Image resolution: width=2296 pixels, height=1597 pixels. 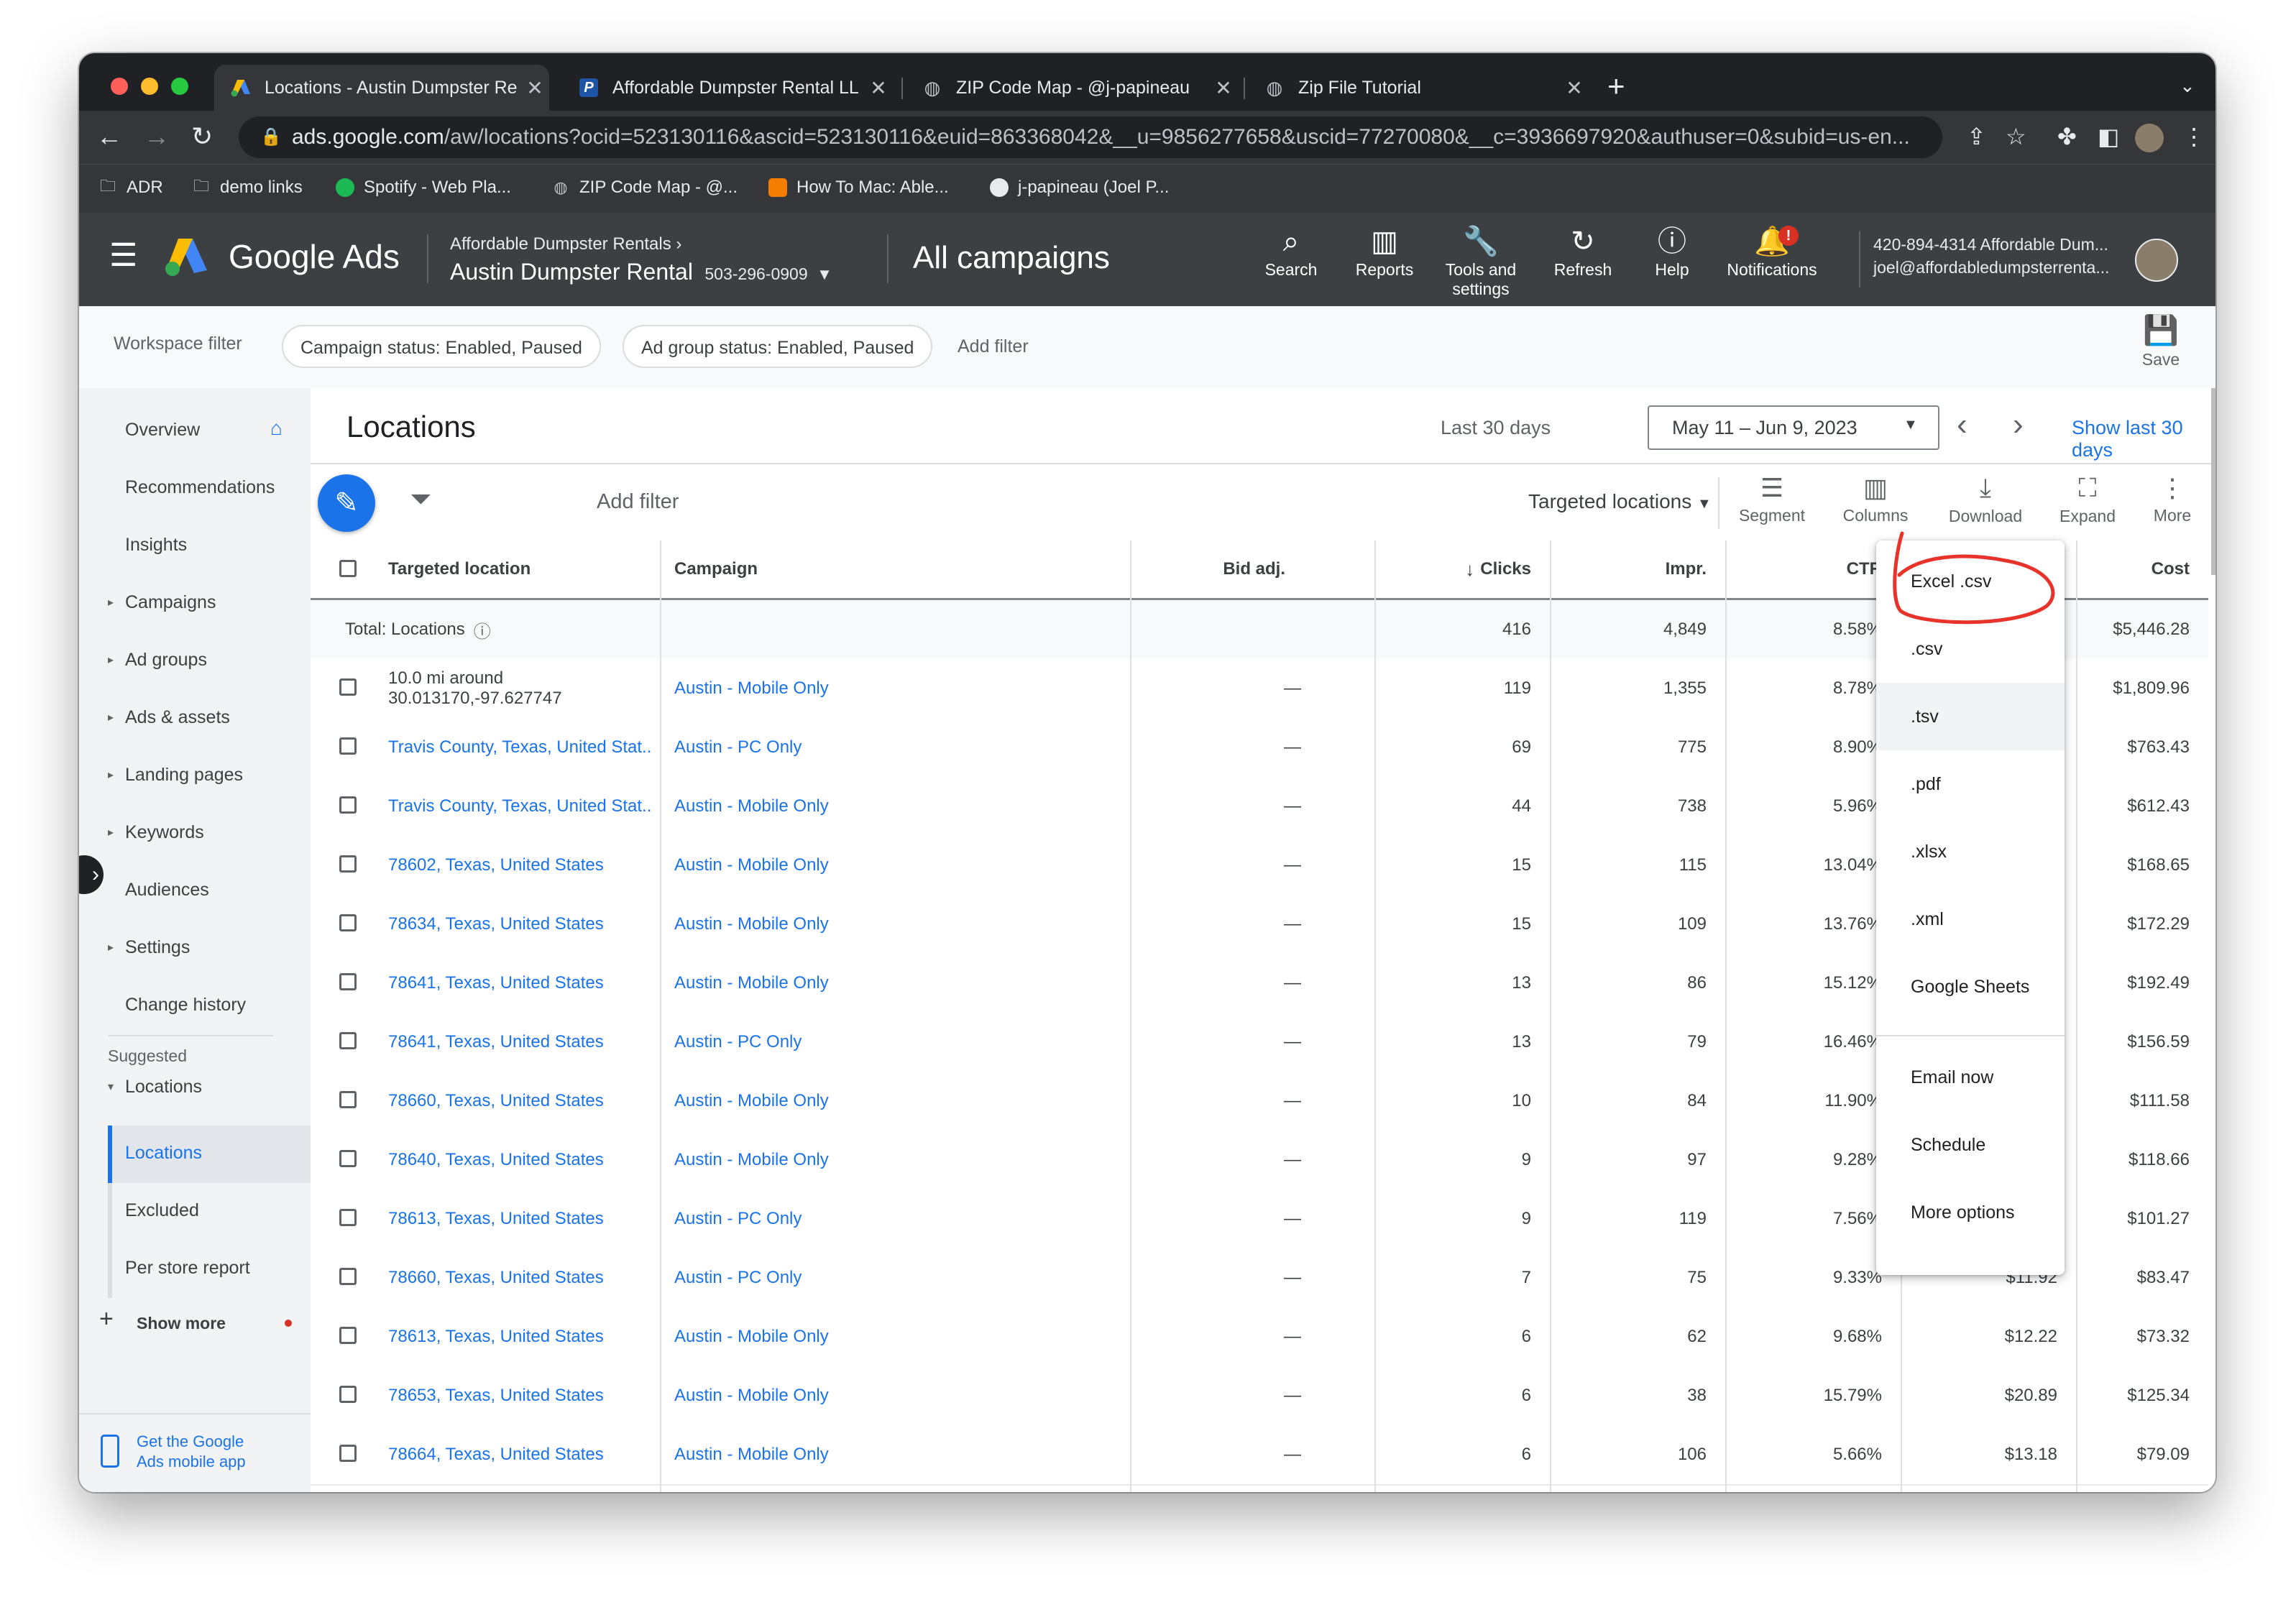 I want to click on menu-item-xlsx: .xlsx, so click(x=1971, y=851).